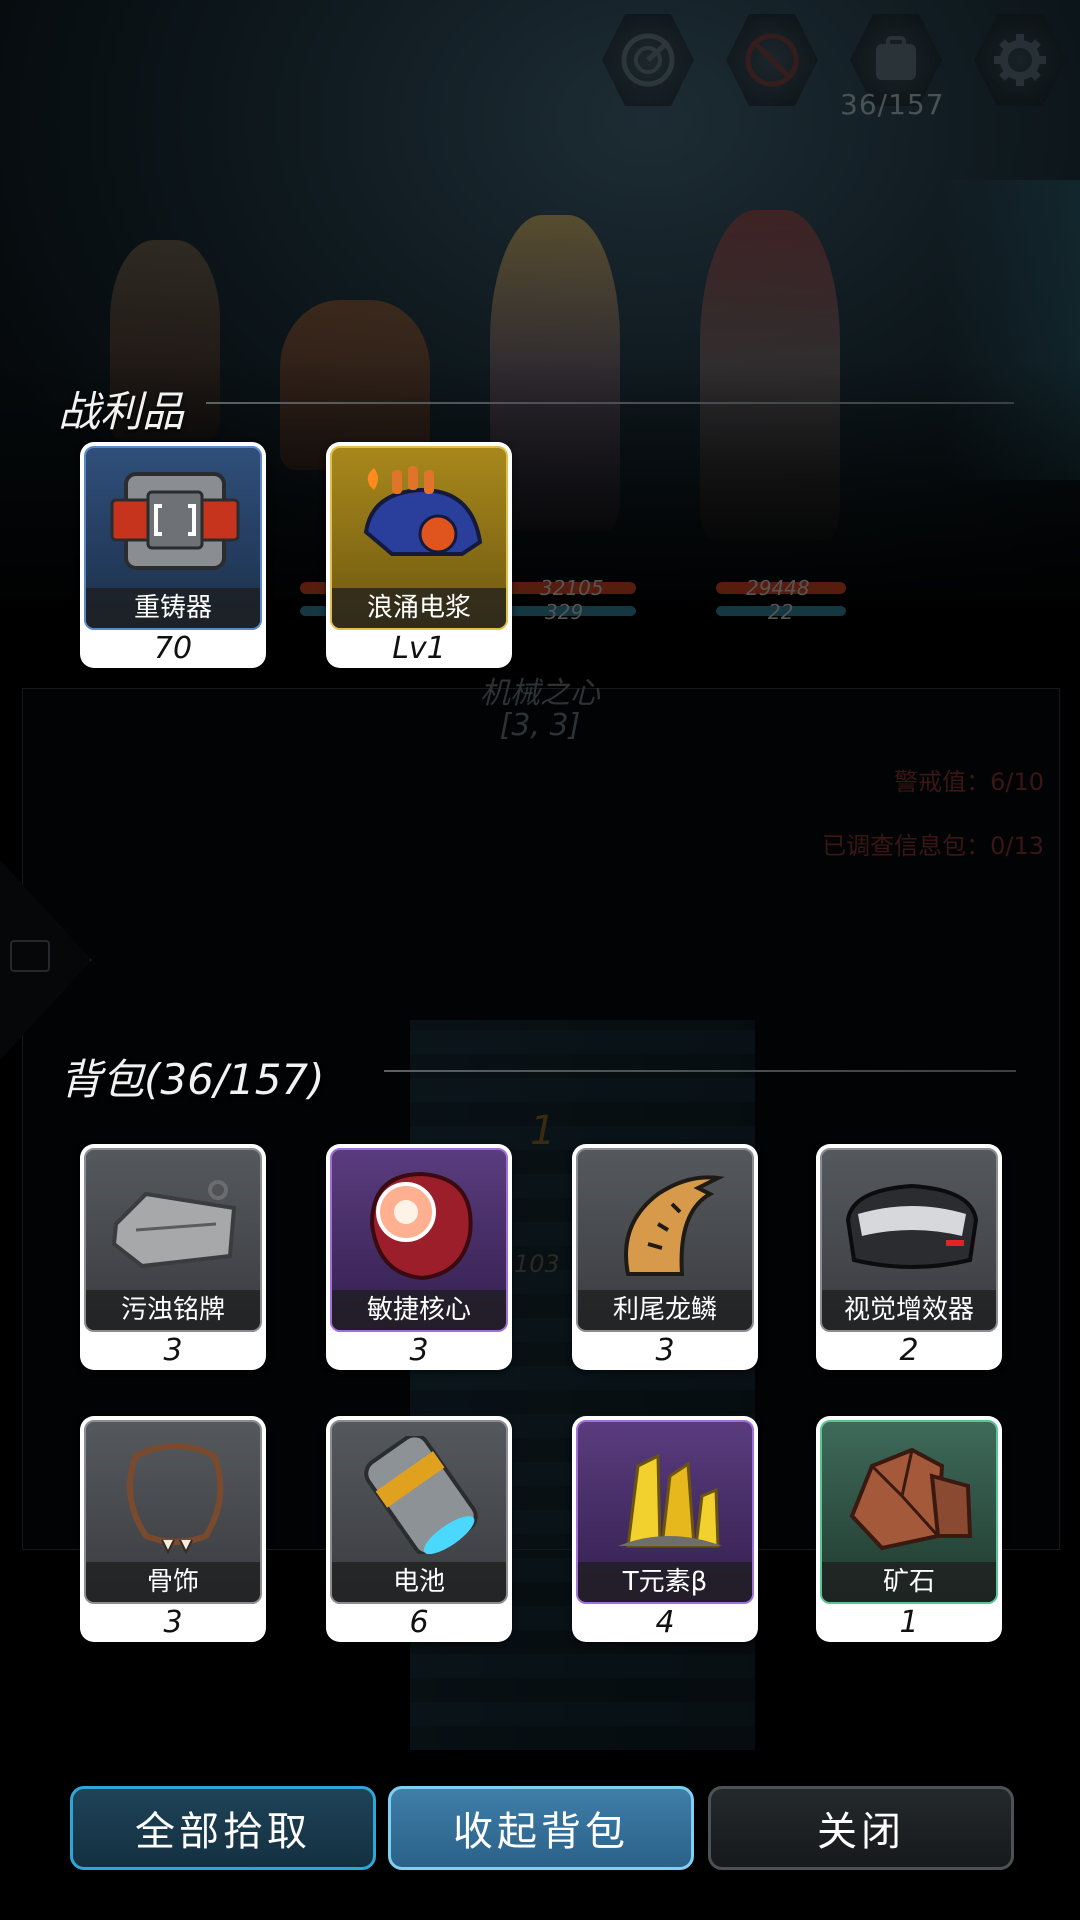  I want to click on hp-value: 32105, so click(572, 588).